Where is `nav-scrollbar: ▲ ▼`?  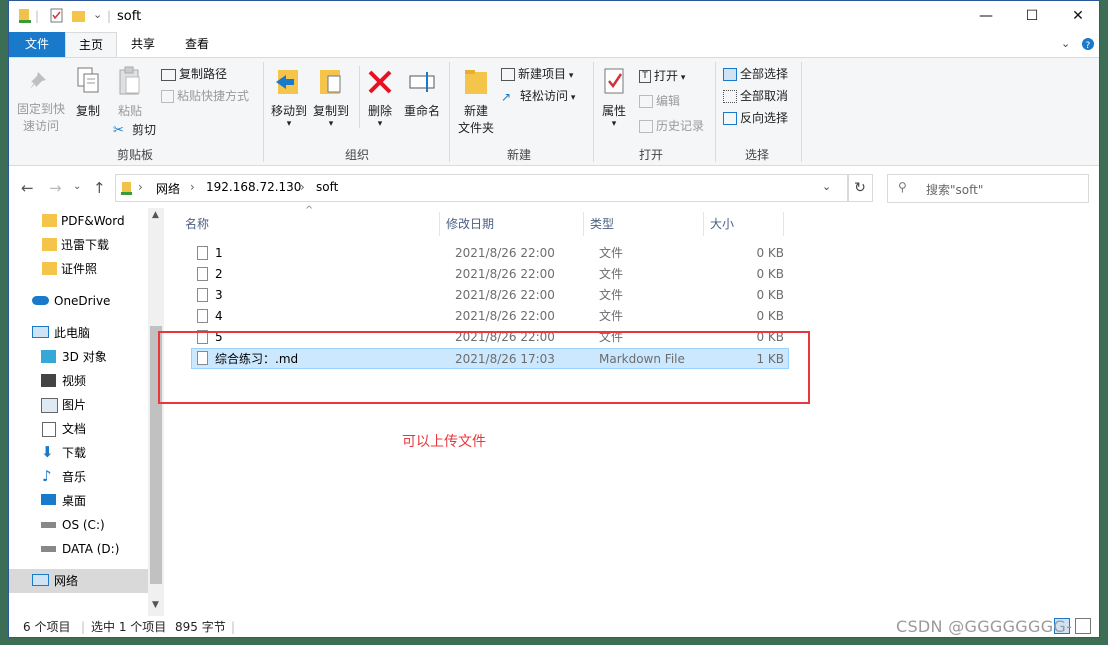
nav-scrollbar: ▲ ▼ is located at coordinates (156, 412).